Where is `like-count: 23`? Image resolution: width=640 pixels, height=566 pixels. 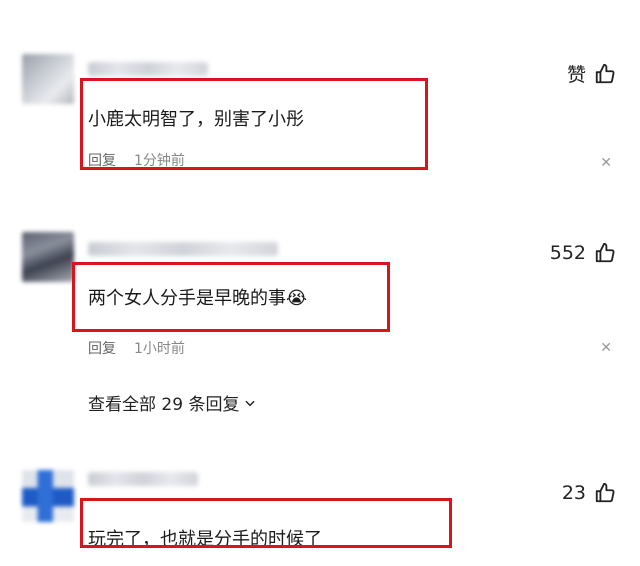
like-count: 23 is located at coordinates (573, 493).